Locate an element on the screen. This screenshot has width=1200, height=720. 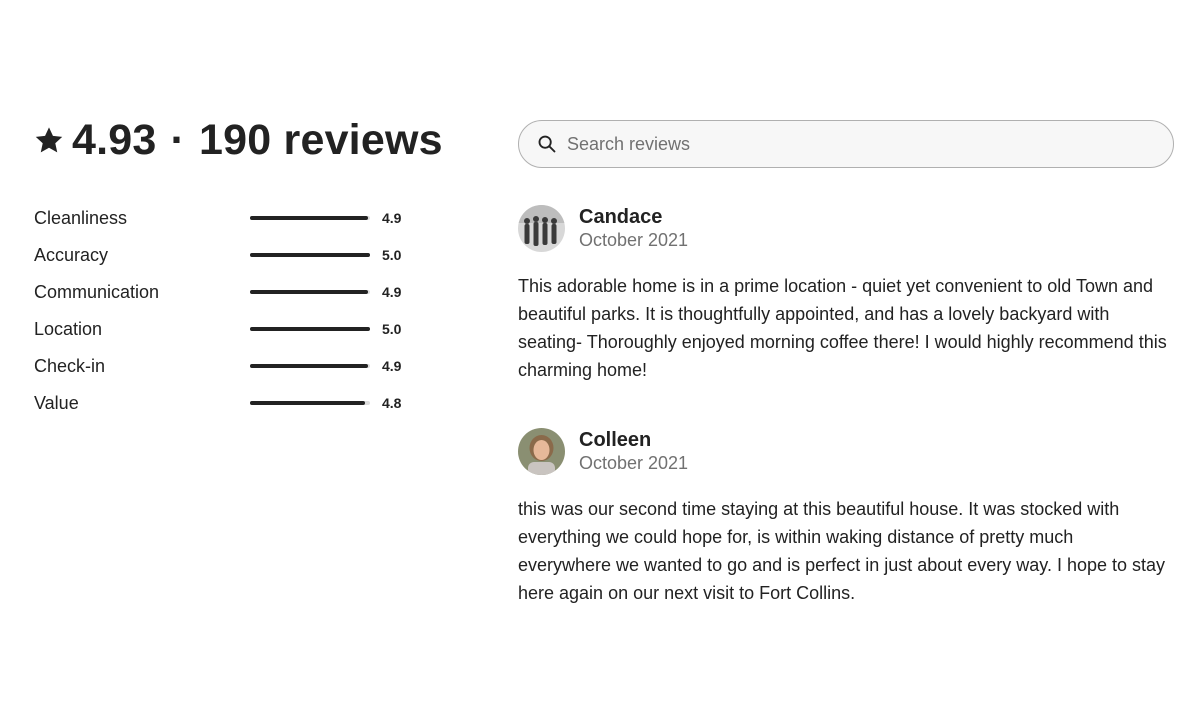
search-icon is located at coordinates (547, 144).